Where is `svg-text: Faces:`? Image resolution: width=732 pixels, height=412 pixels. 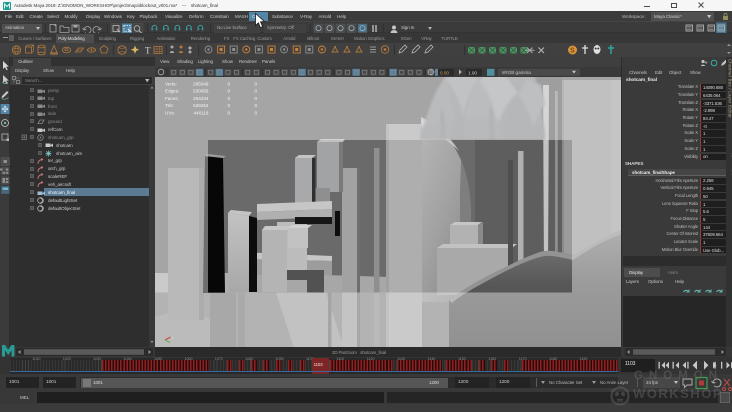
svg-text: Faces: is located at coordinates (172, 98).